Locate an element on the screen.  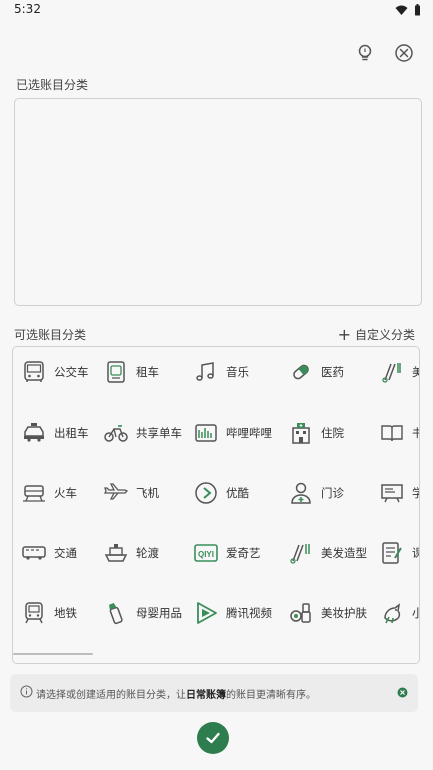
category-item-bike: 共享单车 is located at coordinates (148, 433).